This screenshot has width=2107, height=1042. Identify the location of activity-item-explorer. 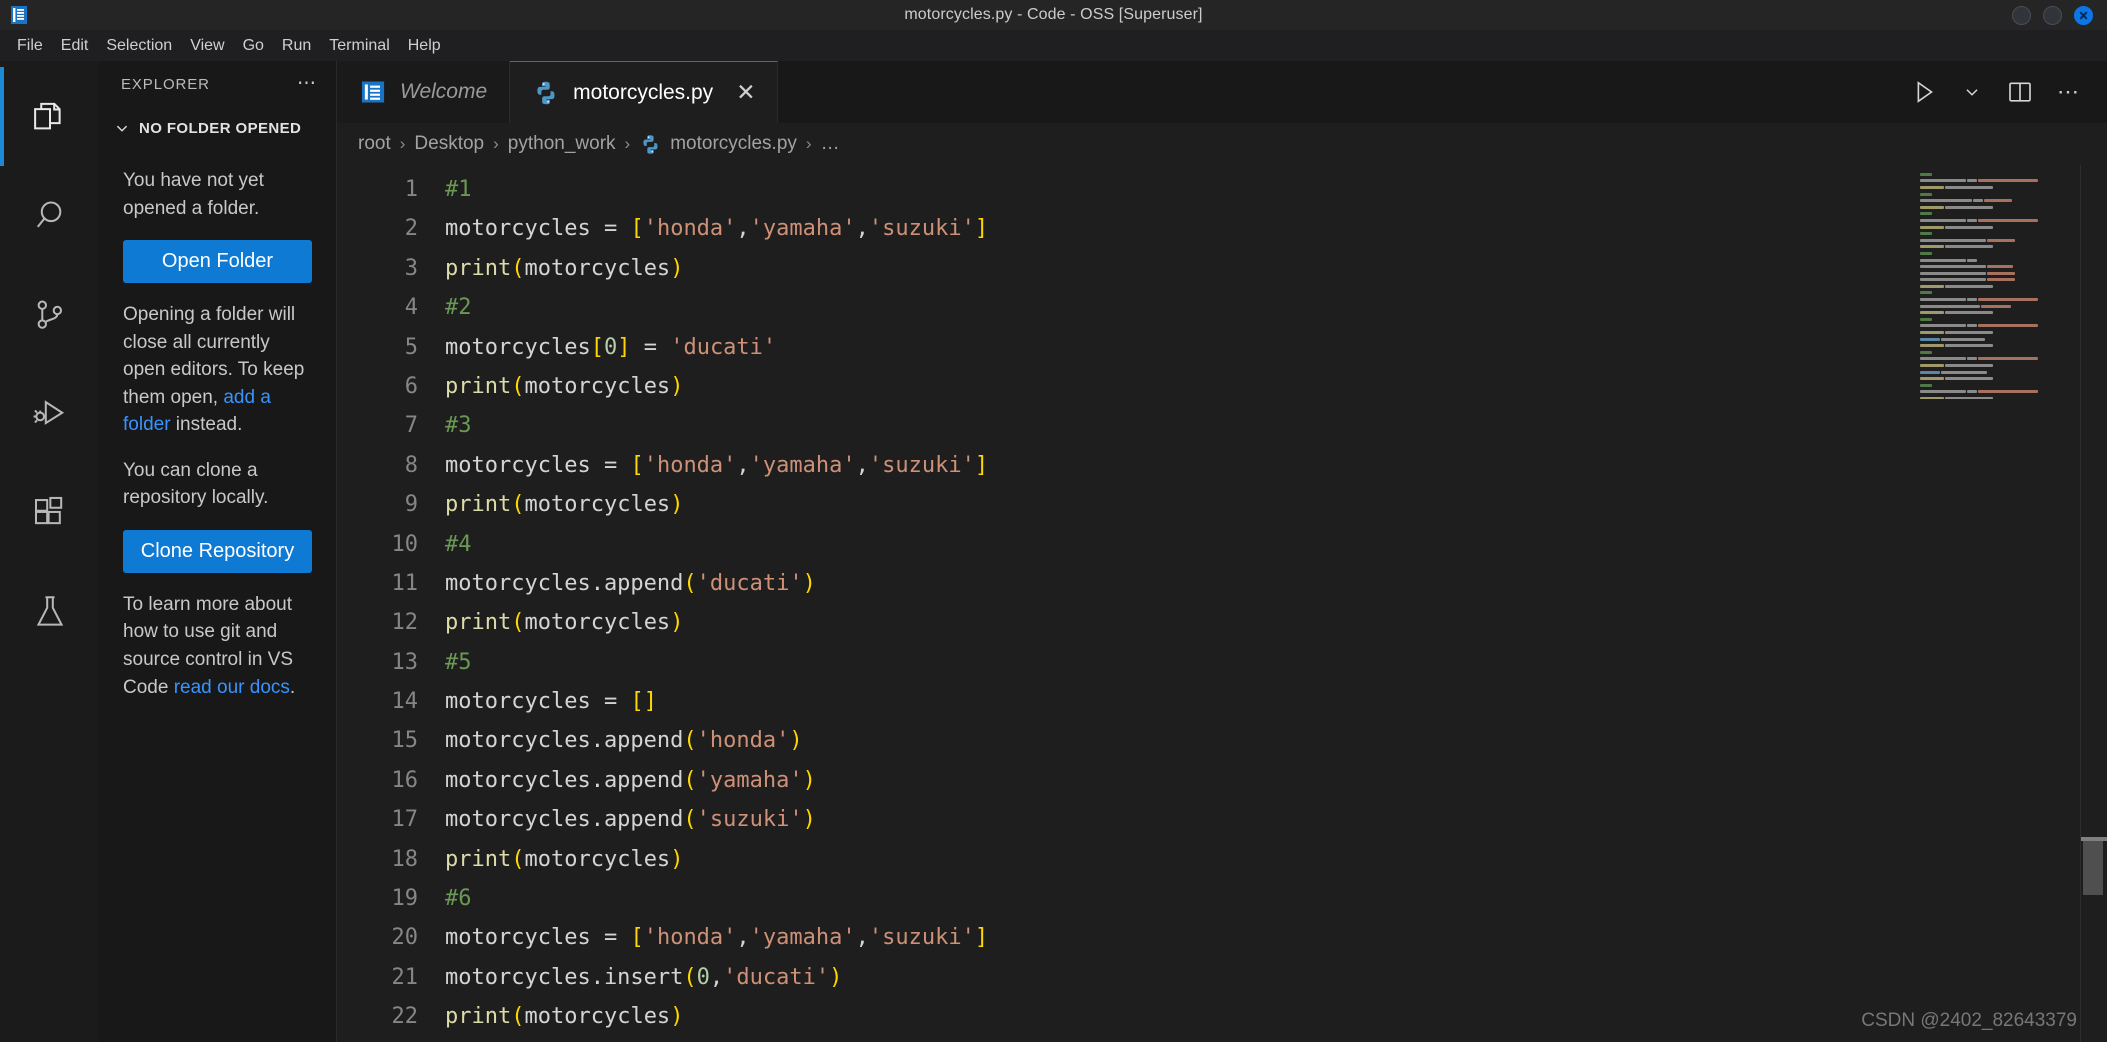
(49, 116).